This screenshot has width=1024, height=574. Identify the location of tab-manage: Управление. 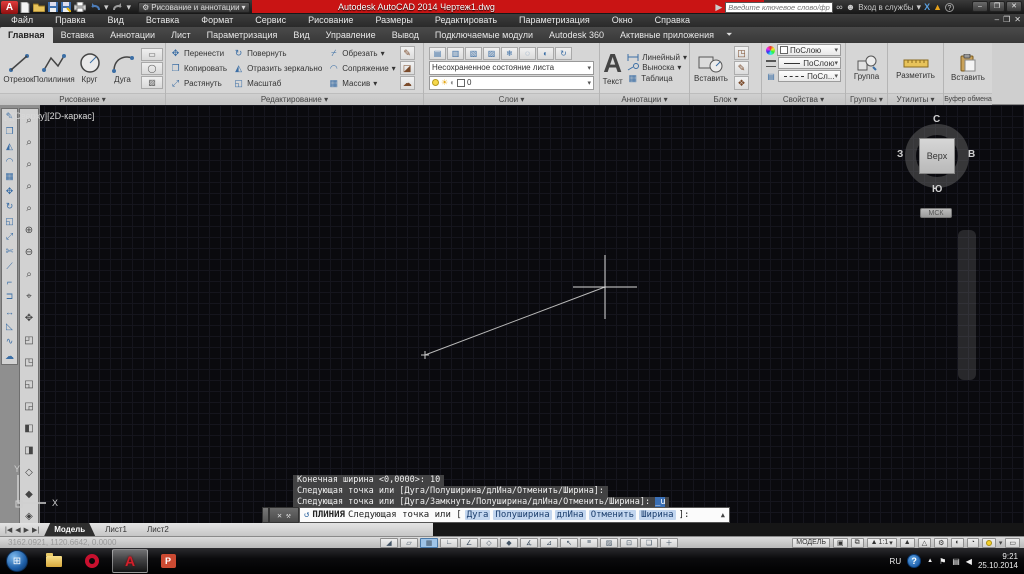
(351, 35).